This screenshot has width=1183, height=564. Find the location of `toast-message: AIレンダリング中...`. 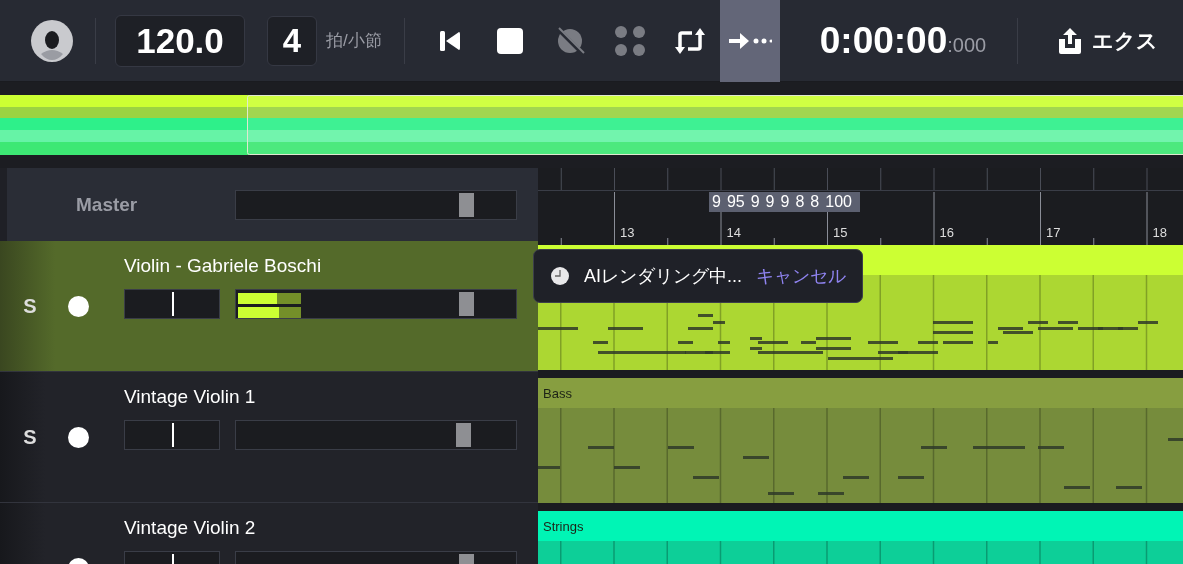

toast-message: AIレンダリング中... is located at coordinates (663, 276).